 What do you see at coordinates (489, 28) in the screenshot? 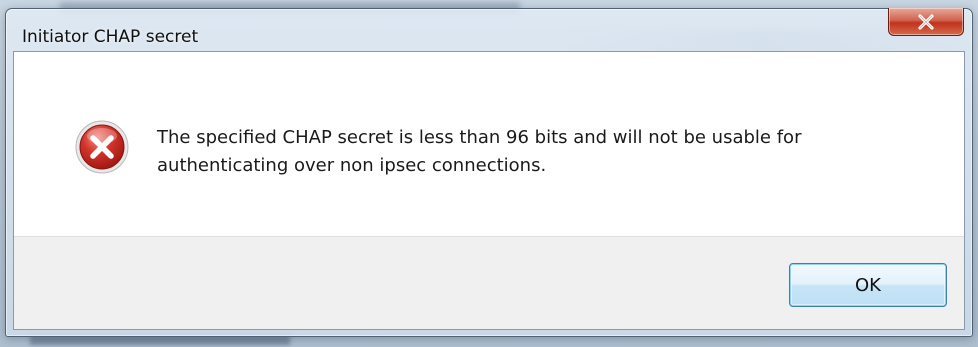
I see `title-bar: Initiator CHAP secret` at bounding box center [489, 28].